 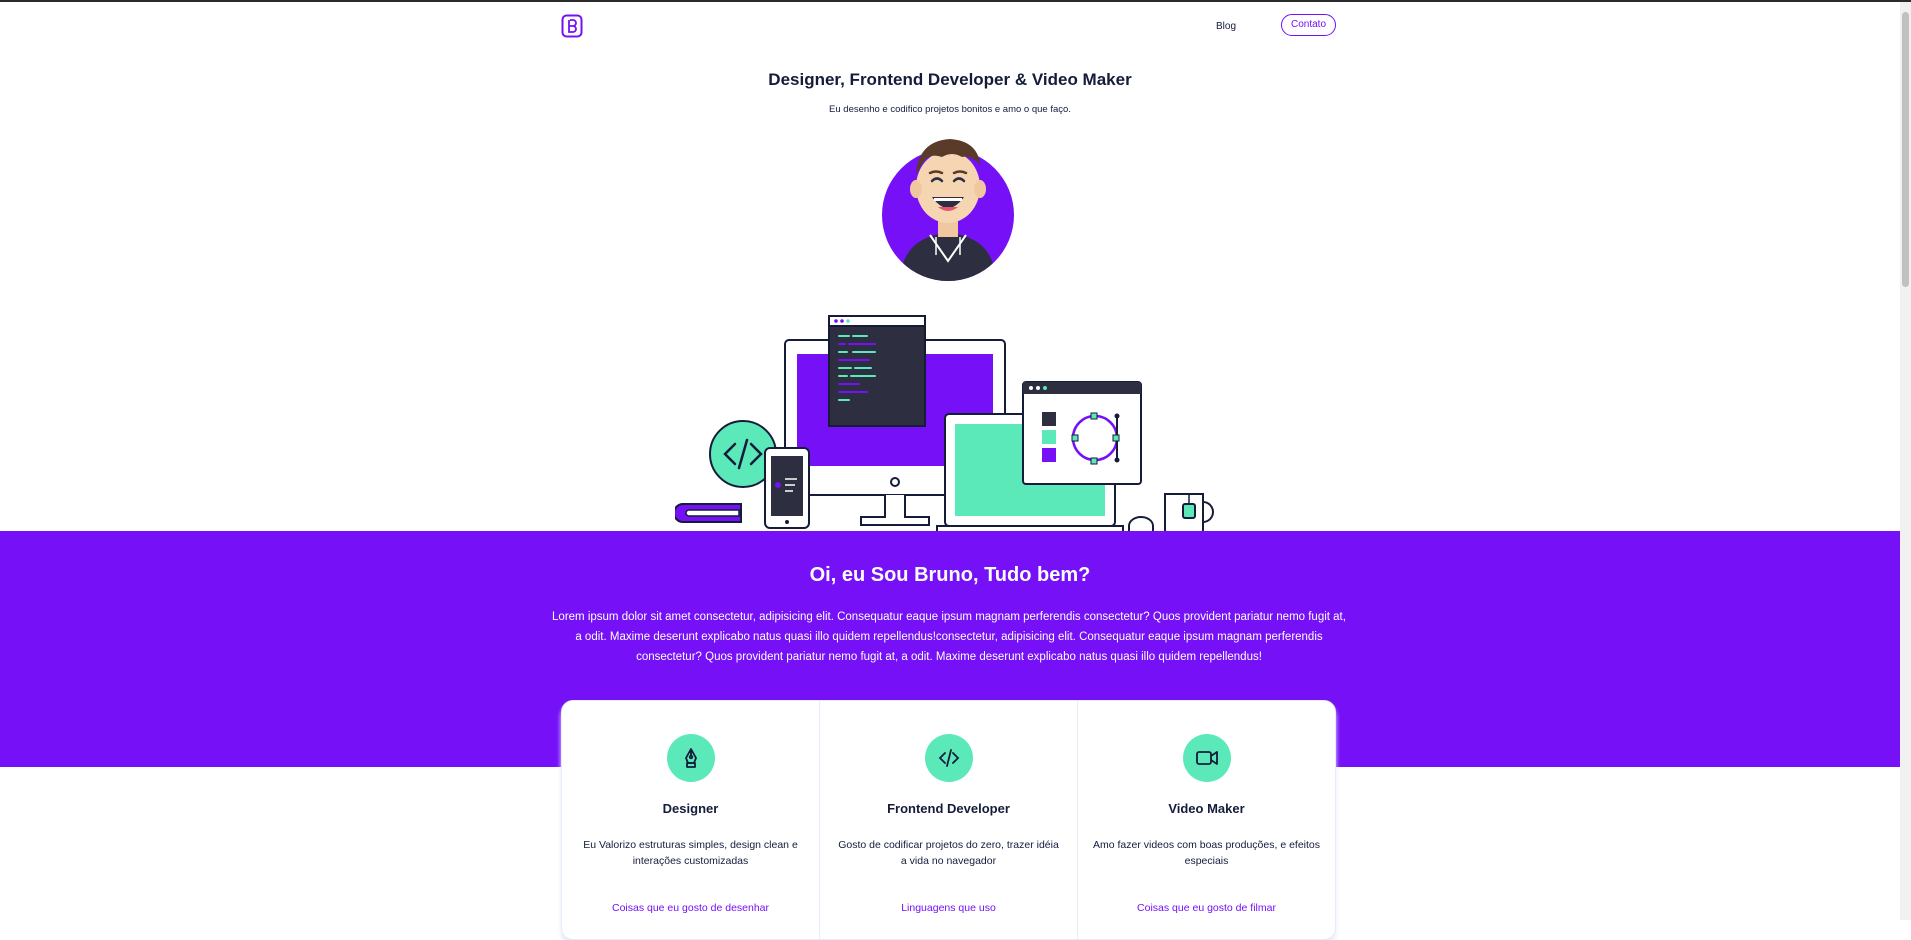 What do you see at coordinates (948, 27) in the screenshot?
I see `navbar: Blog Contato` at bounding box center [948, 27].